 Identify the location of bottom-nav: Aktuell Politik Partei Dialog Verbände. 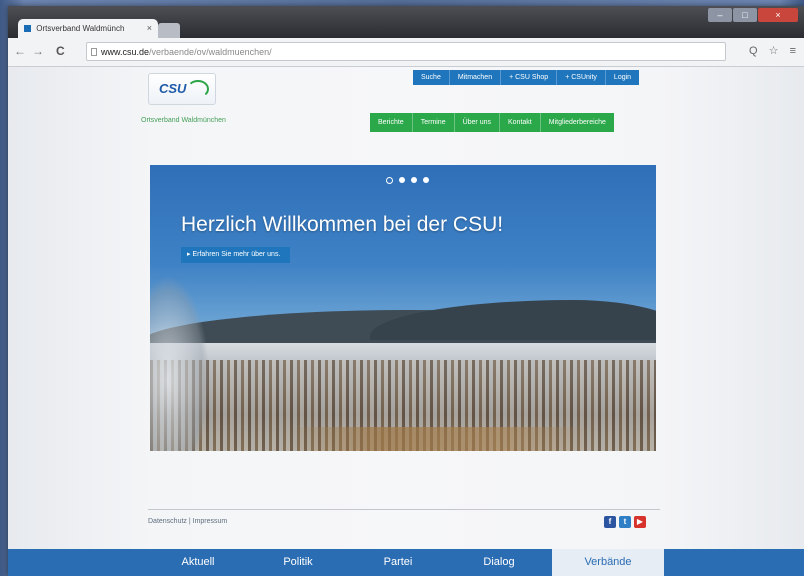
(406, 562).